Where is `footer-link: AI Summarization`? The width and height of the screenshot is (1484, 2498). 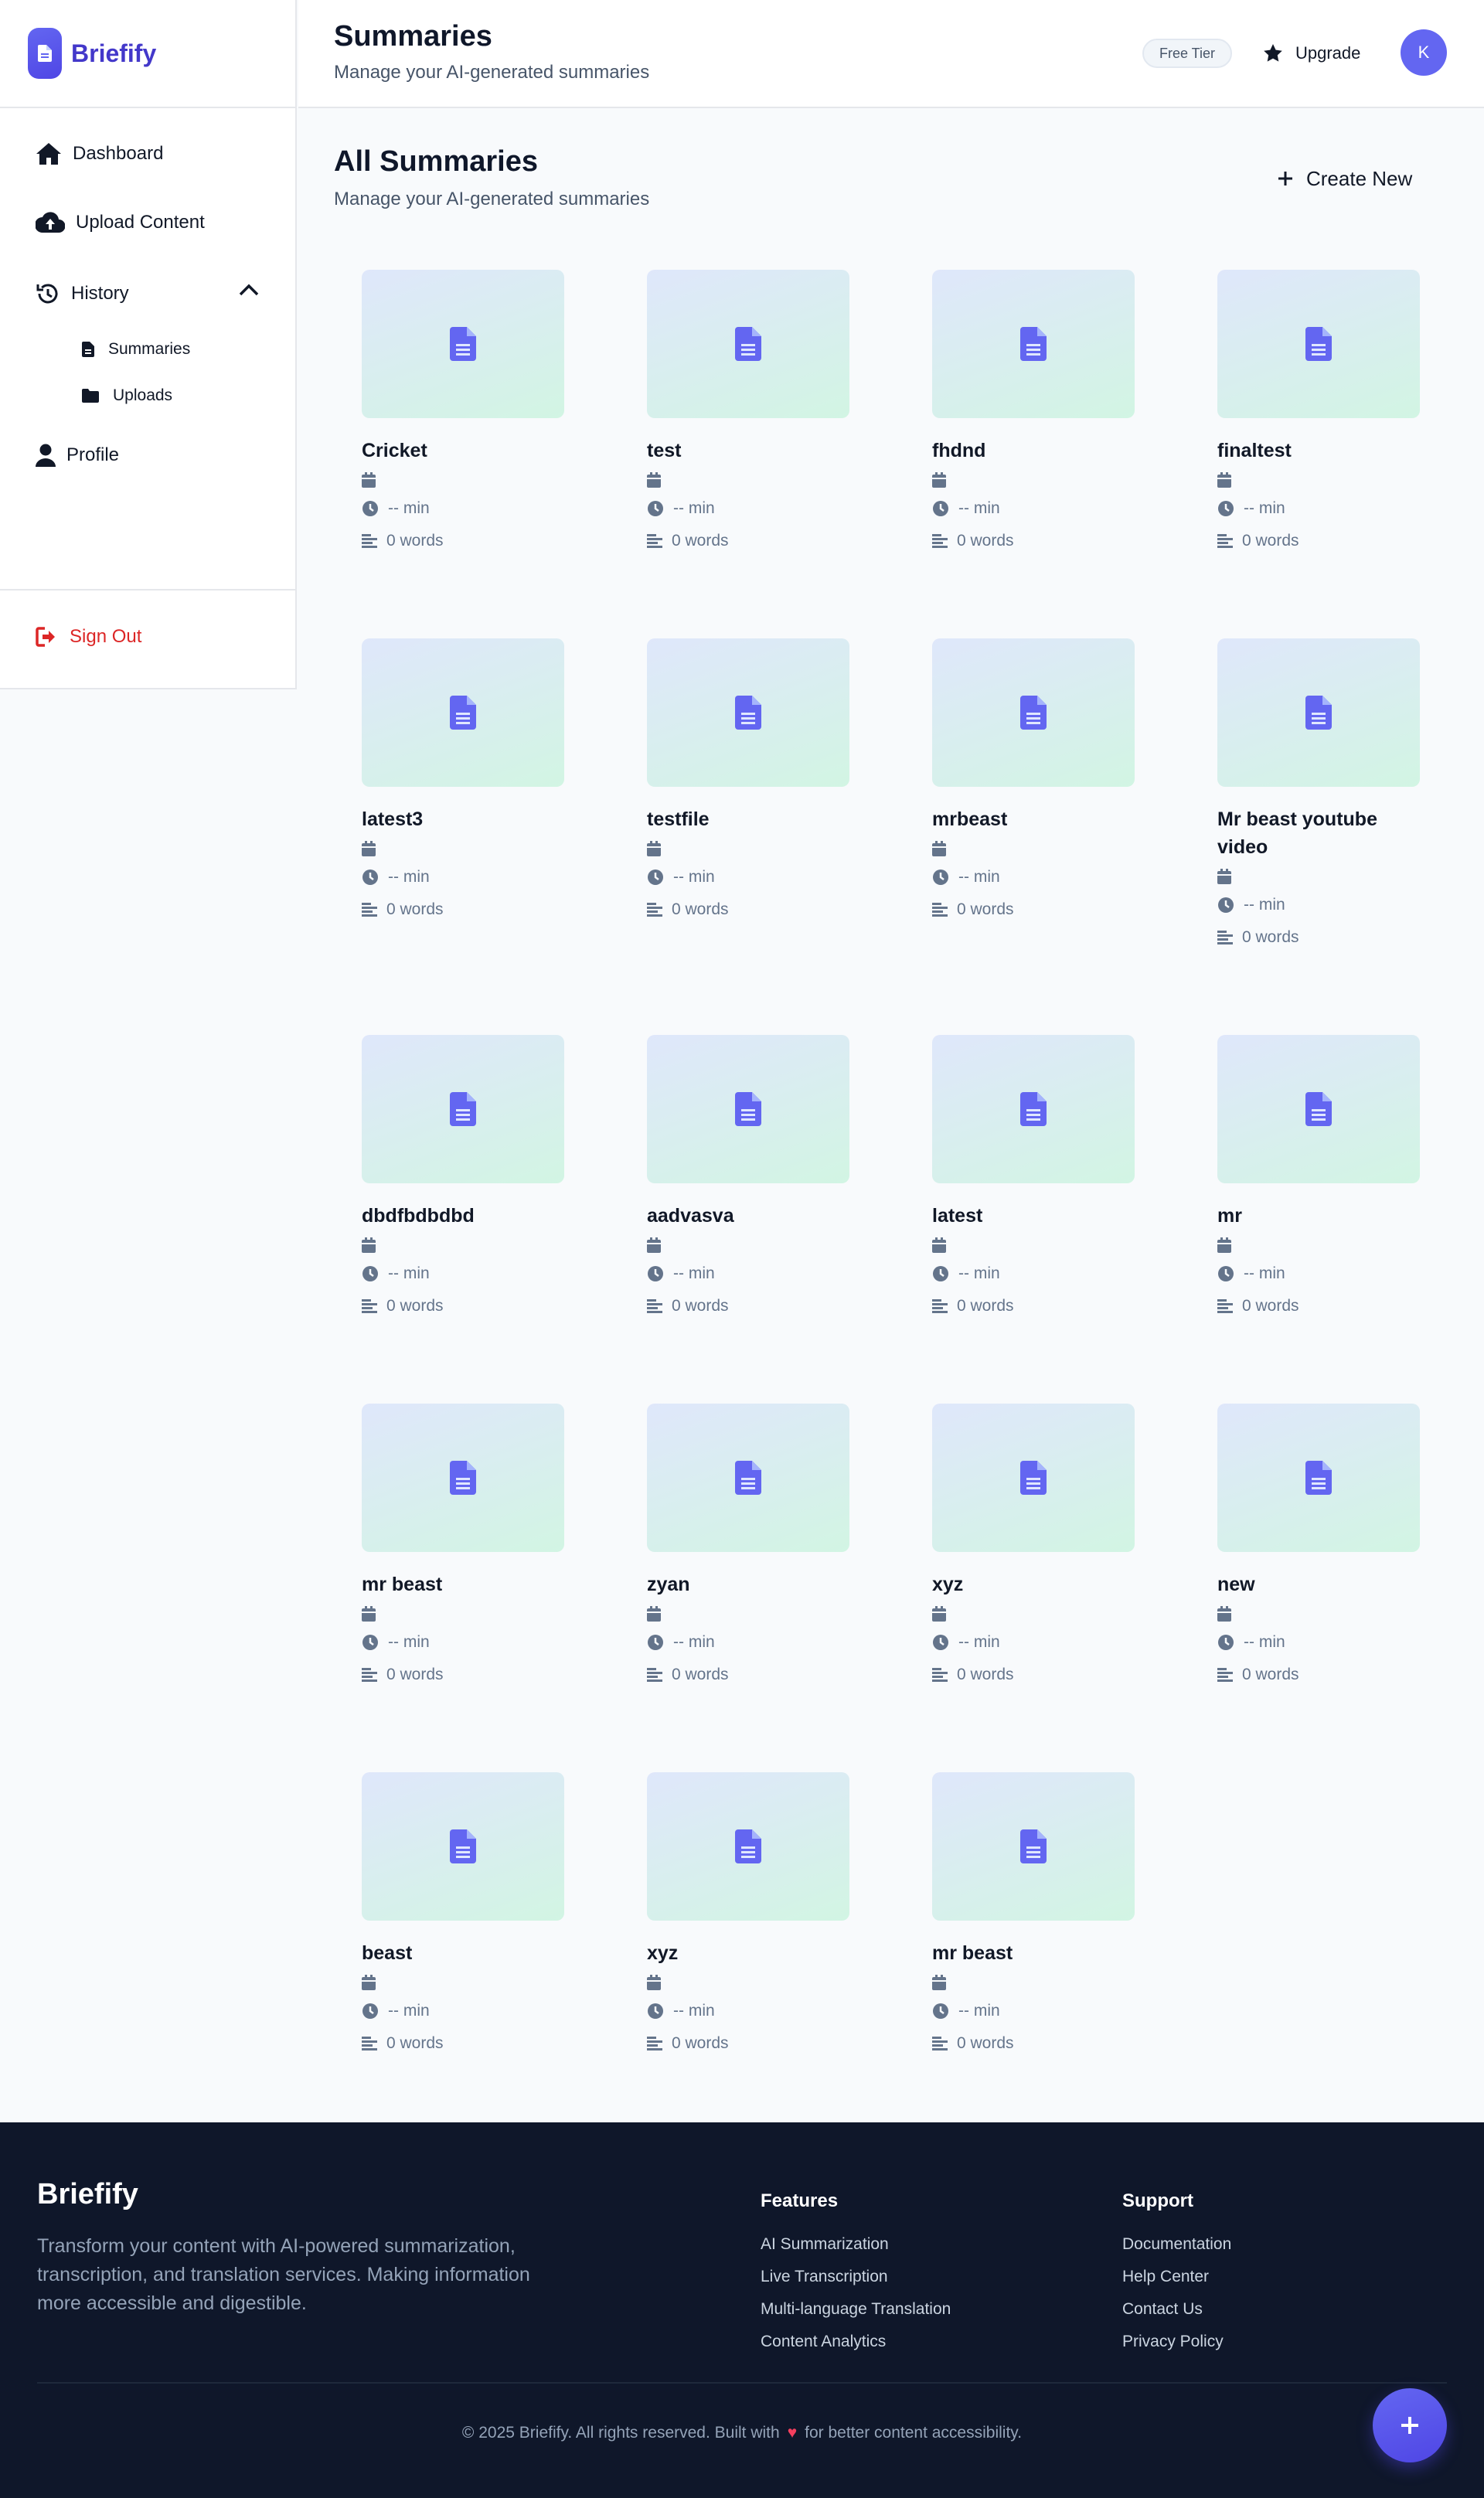 footer-link: AI Summarization is located at coordinates (825, 2244).